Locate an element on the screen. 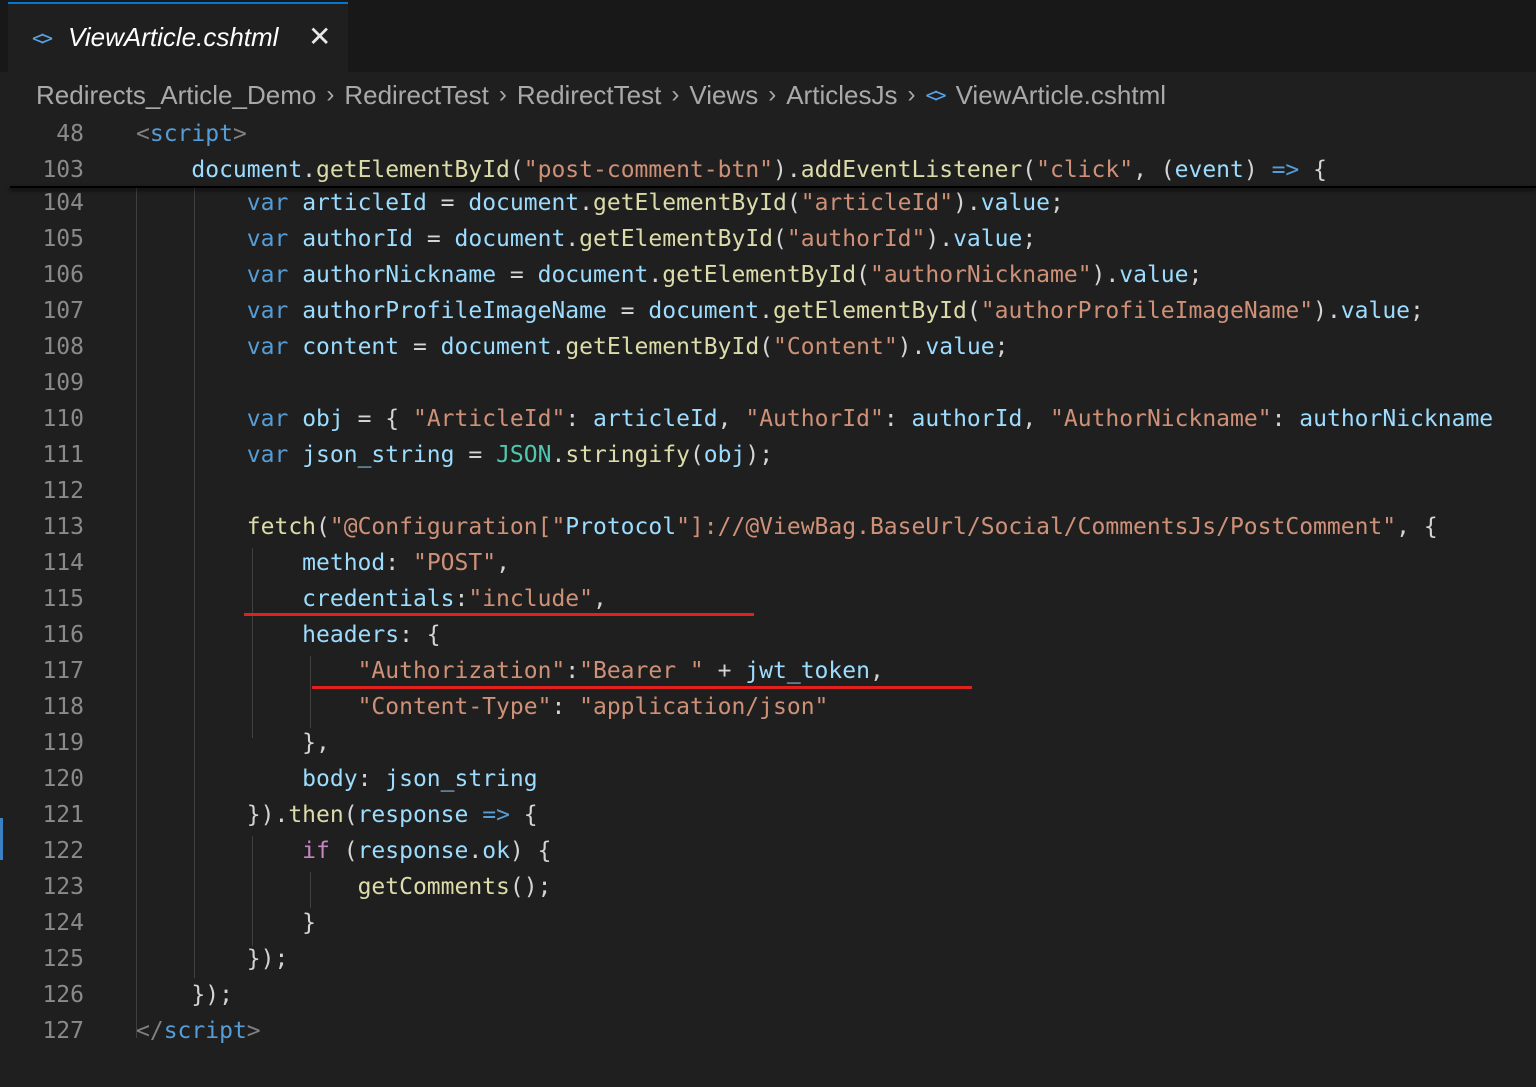 This screenshot has height=1087, width=1536. line-number: 126 is located at coordinates (42, 995).